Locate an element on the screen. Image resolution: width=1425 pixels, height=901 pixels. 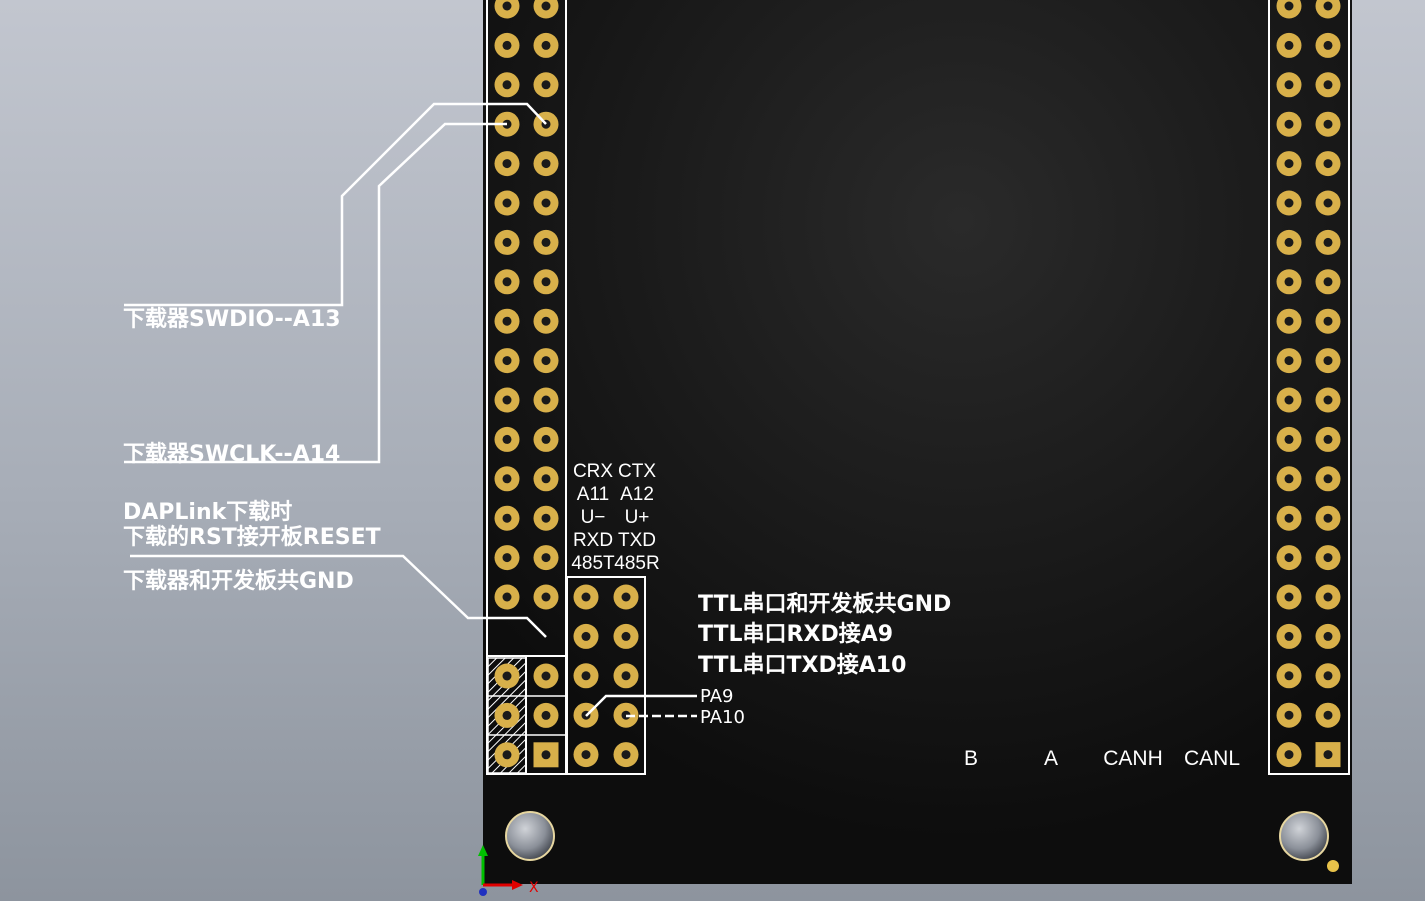
fiducial-dot is located at coordinates (1333, 866).